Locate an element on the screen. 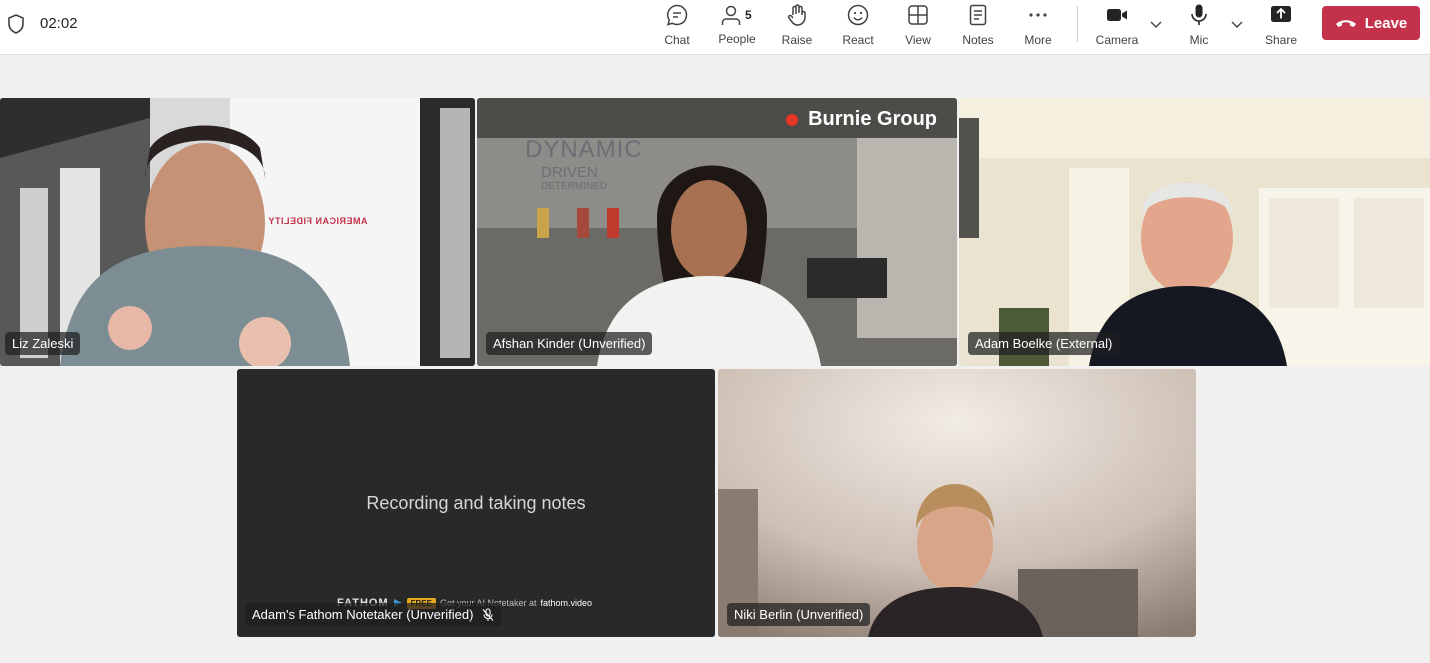  wall-slogan-line-3: DETERMINED is located at coordinates (574, 186).